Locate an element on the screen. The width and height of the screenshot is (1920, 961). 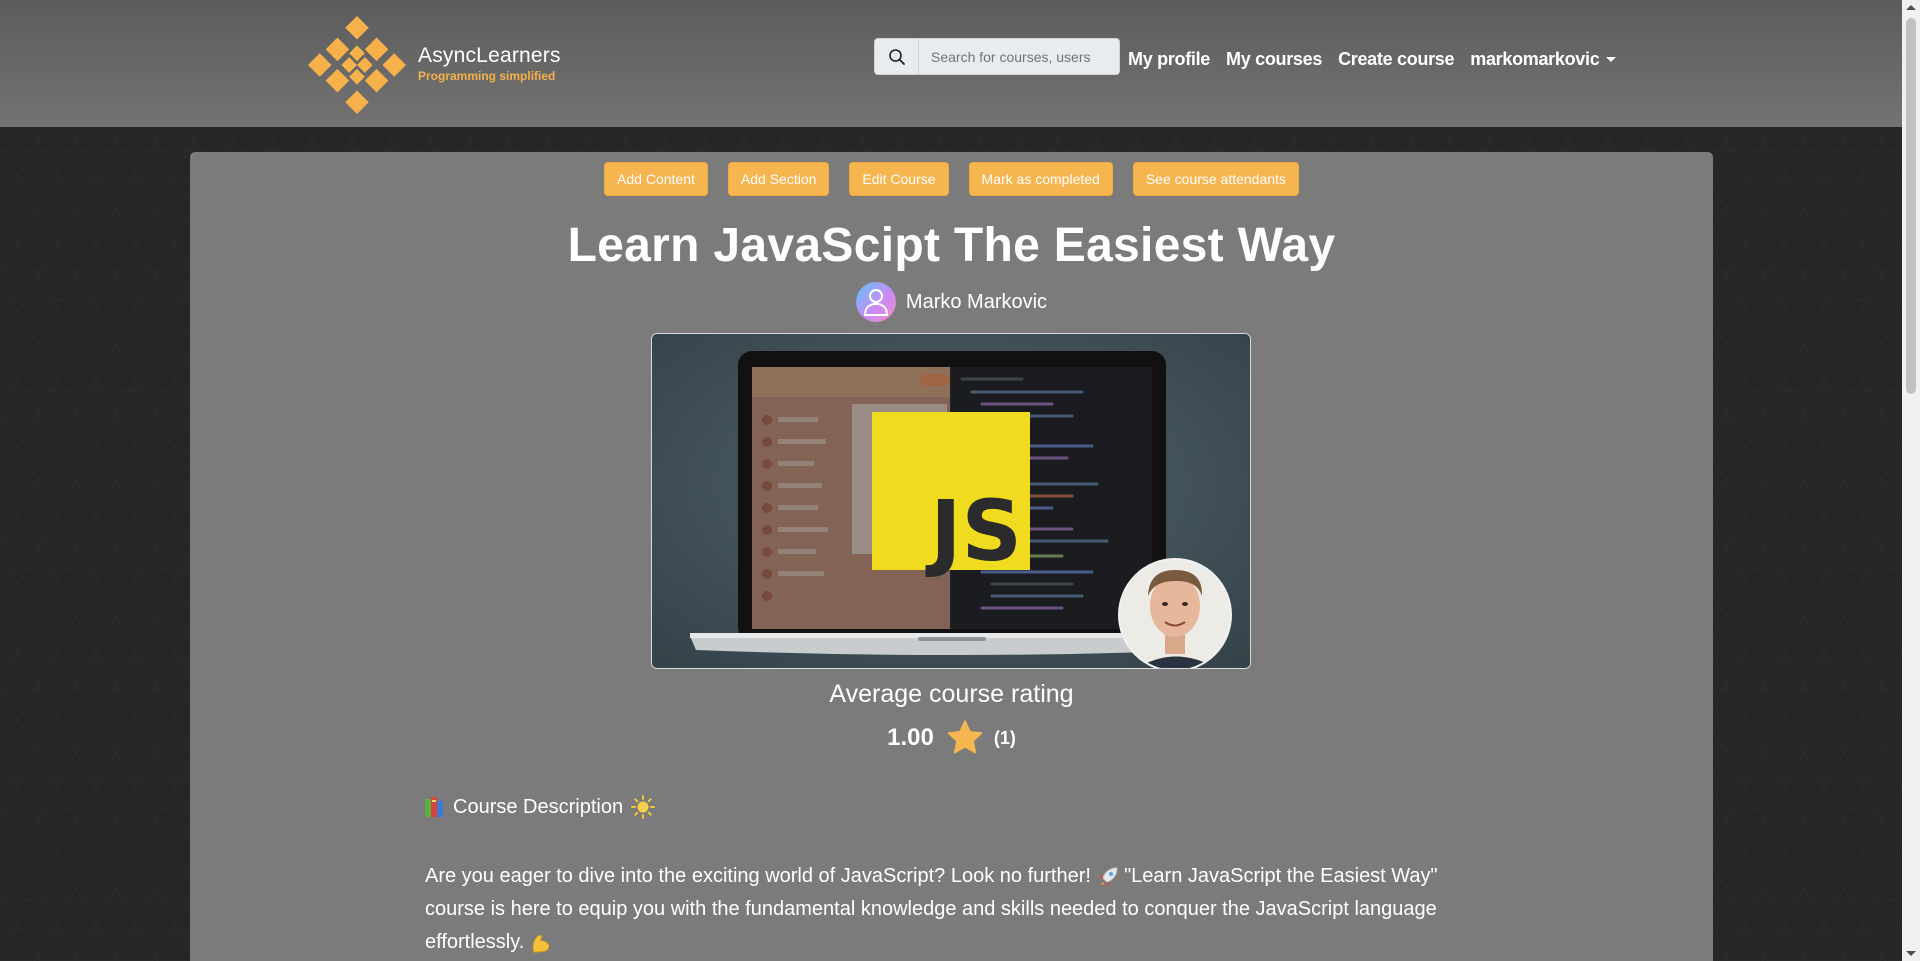
sun-emoji-icon is located at coordinates (643, 807).